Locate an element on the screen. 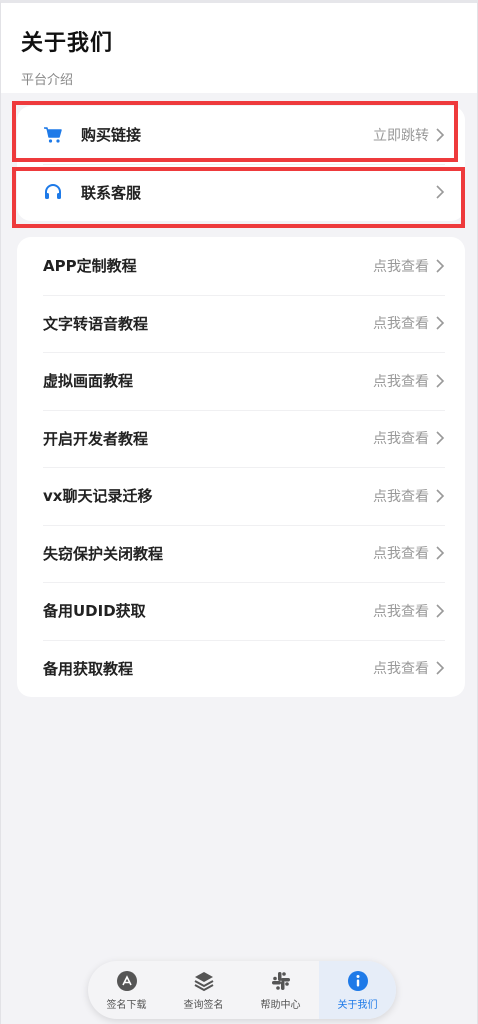 This screenshot has width=478, height=1024. tutorial-row: 虚拟画面教程 点我查看 is located at coordinates (241, 381).